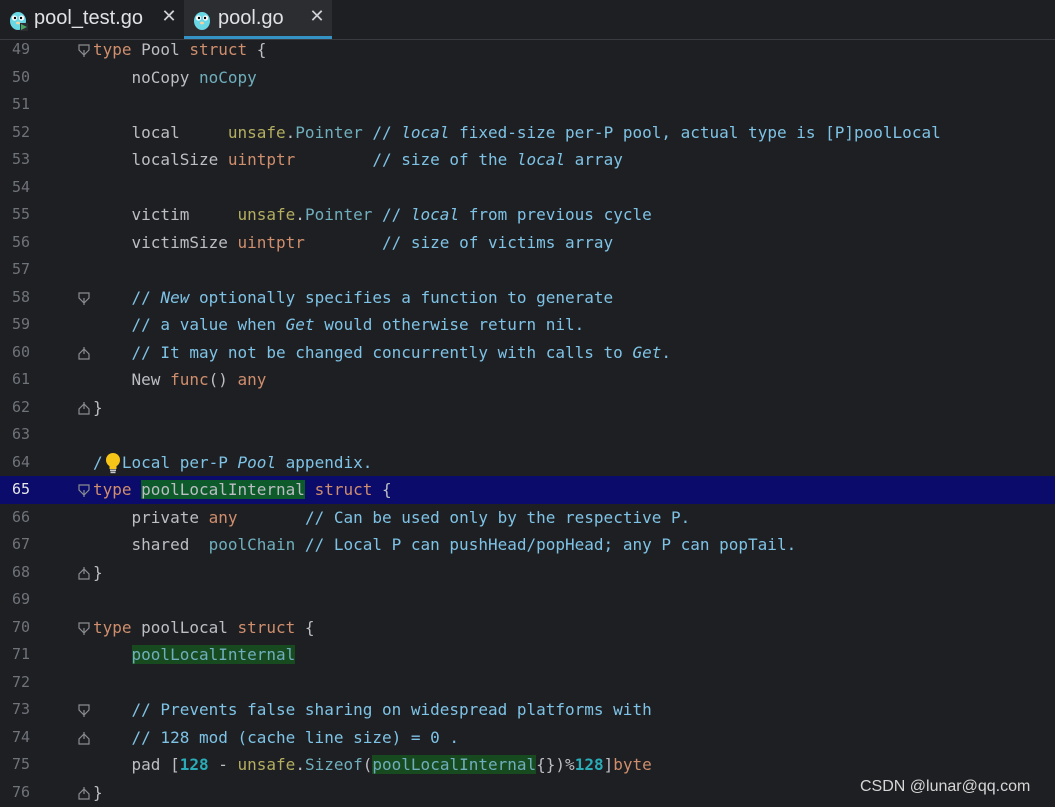 The image size is (1055, 807). What do you see at coordinates (194, 655) in the screenshot?
I see `code-text: poolLocalInternal` at bounding box center [194, 655].